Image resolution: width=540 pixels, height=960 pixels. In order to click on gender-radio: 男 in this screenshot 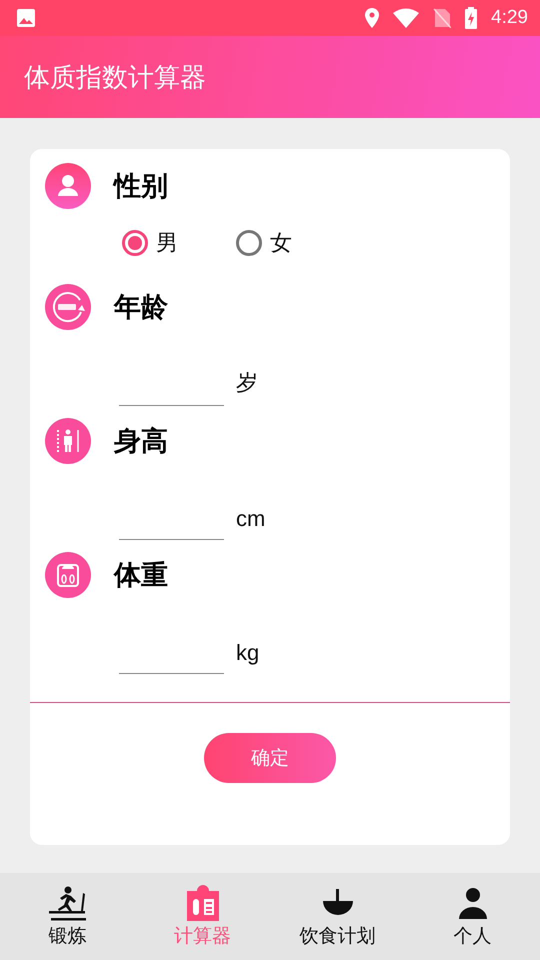, I will do `click(150, 243)`.